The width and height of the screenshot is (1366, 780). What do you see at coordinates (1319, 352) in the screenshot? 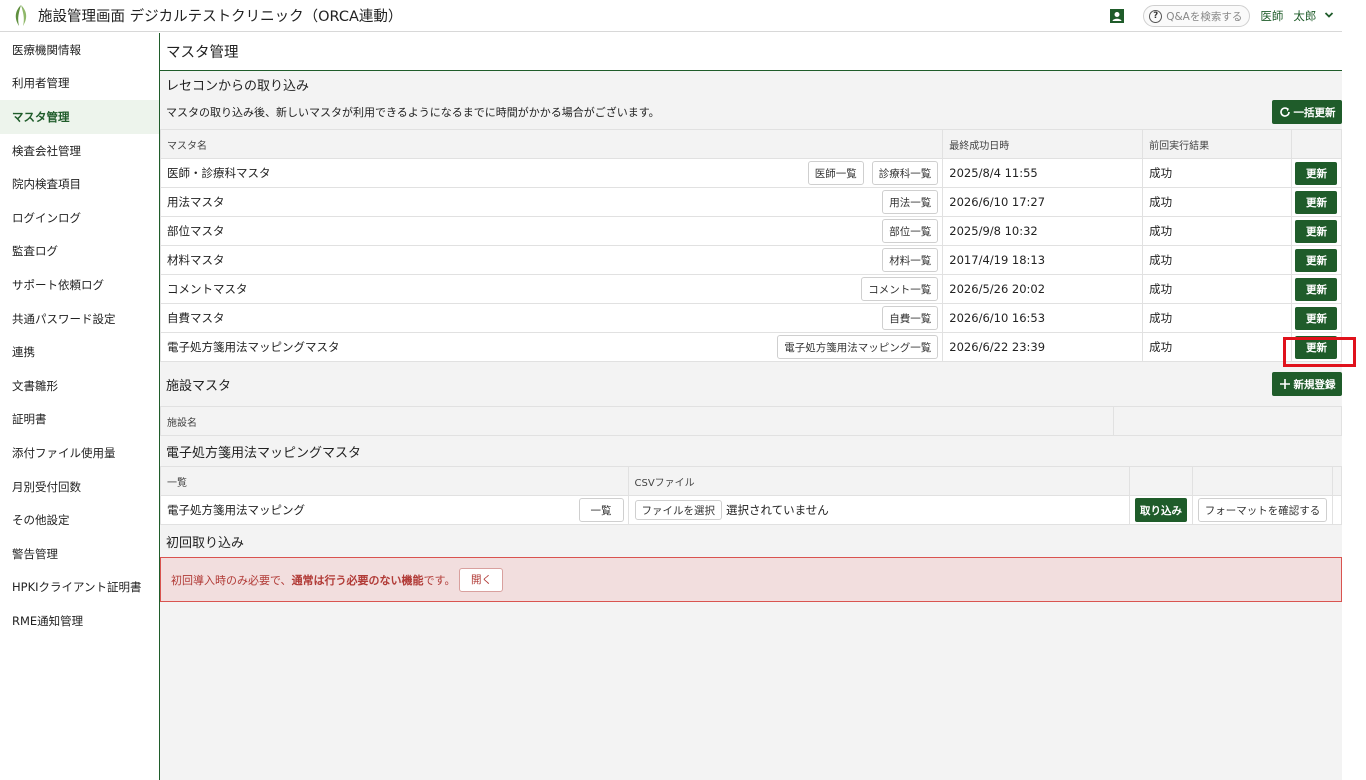
I see `highlight-box` at bounding box center [1319, 352].